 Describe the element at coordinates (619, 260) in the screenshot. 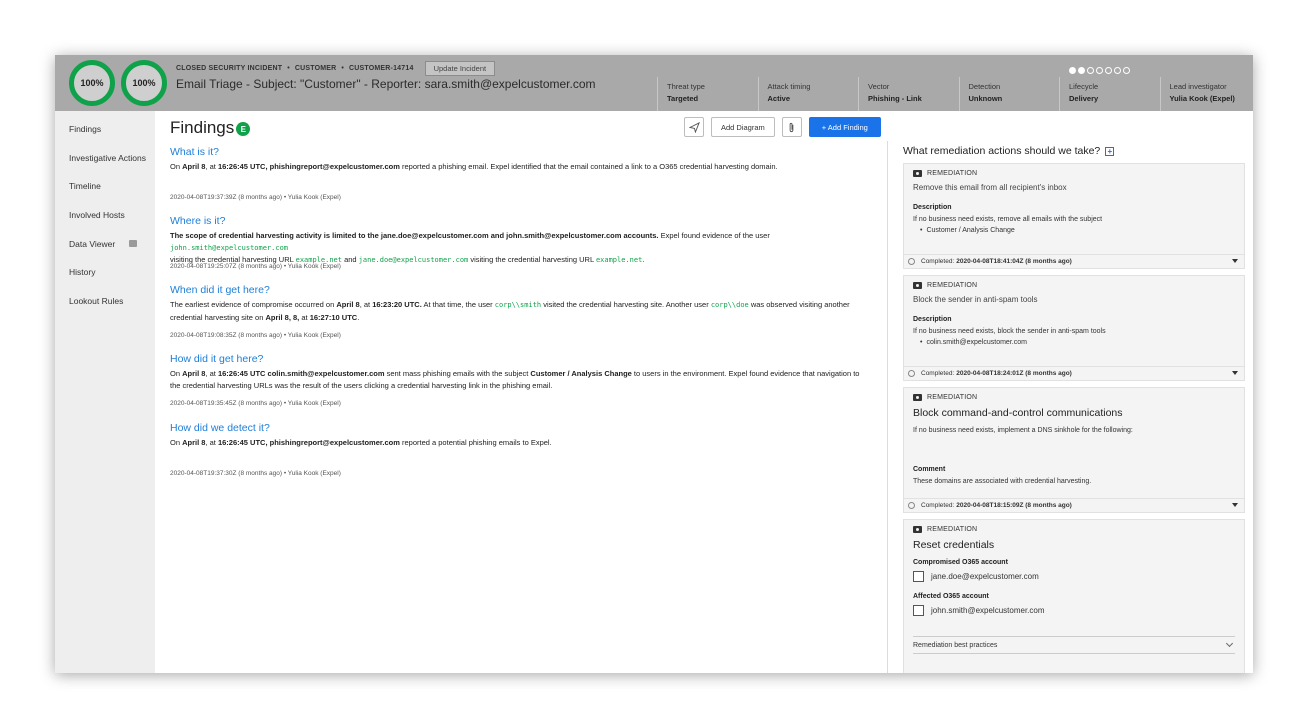

I see `answer-code: example.net` at that location.